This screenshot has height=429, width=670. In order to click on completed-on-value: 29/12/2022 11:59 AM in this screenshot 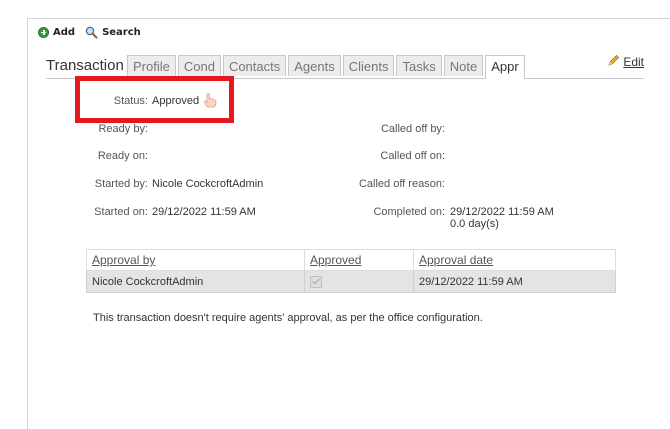, I will do `click(502, 212)`.